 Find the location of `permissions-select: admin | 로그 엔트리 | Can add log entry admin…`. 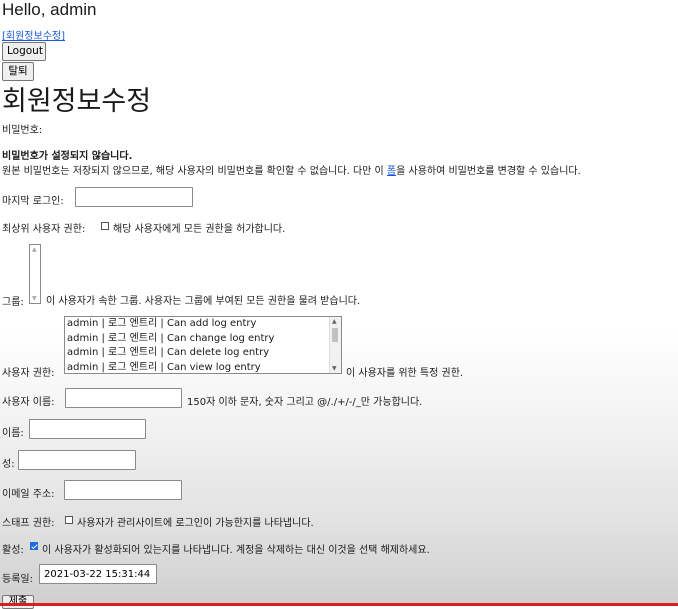

permissions-select: admin | 로그 엔트리 | Can add log entry admin… is located at coordinates (203, 345).